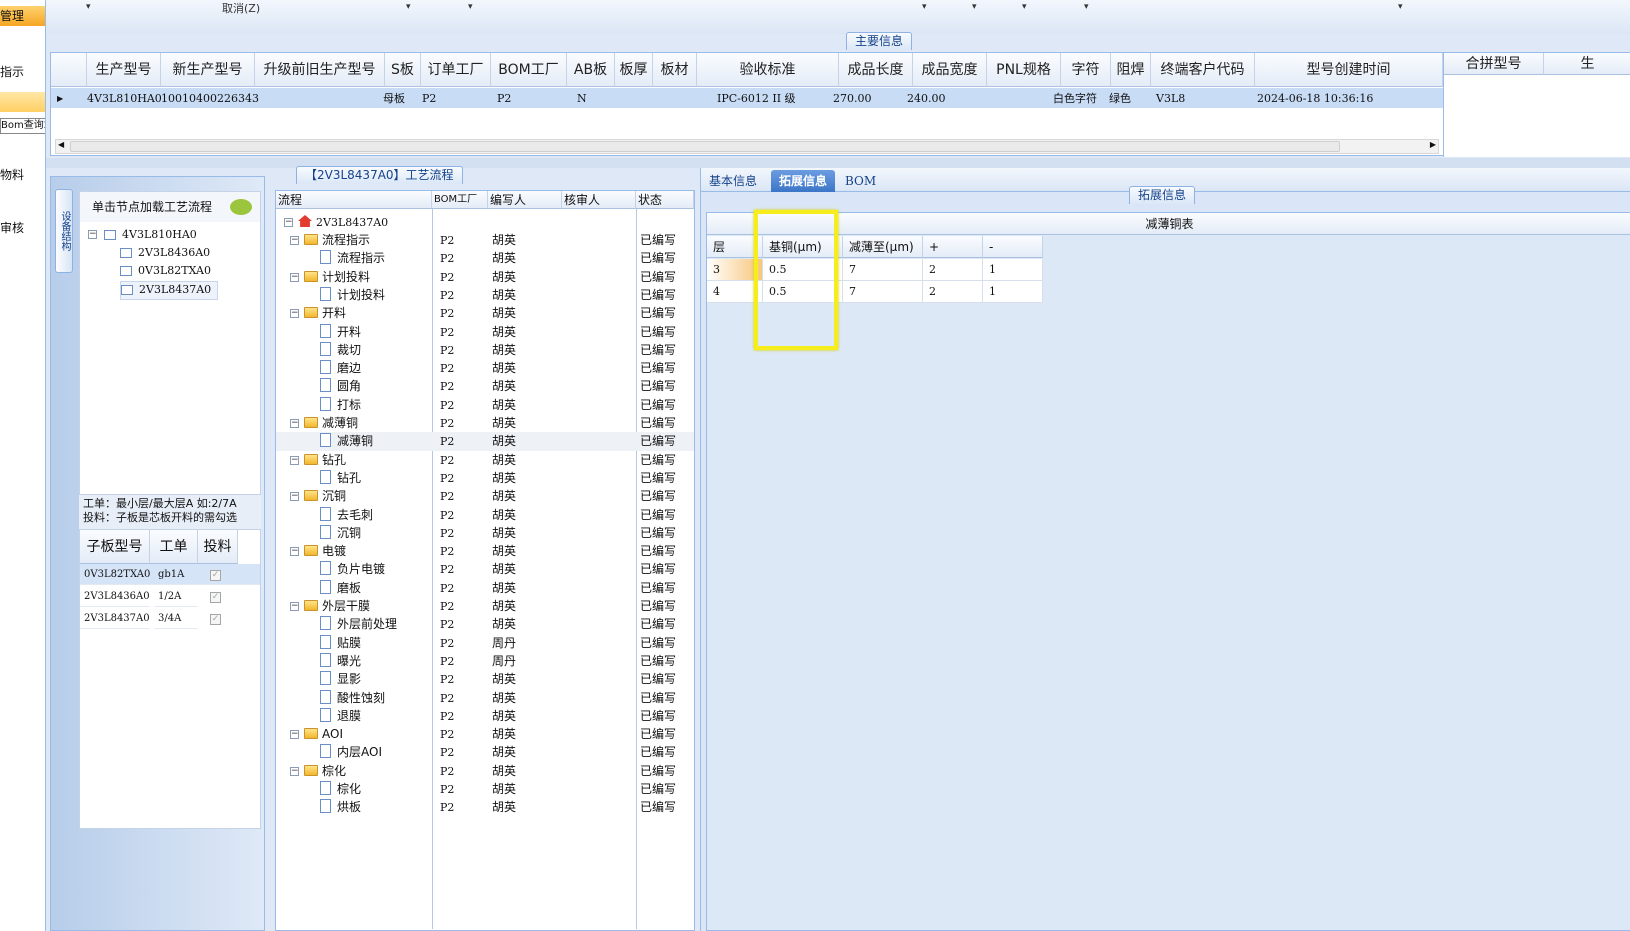  I want to click on flow-row: 外层前处理 P2 胡英 已编写, so click(485, 624).